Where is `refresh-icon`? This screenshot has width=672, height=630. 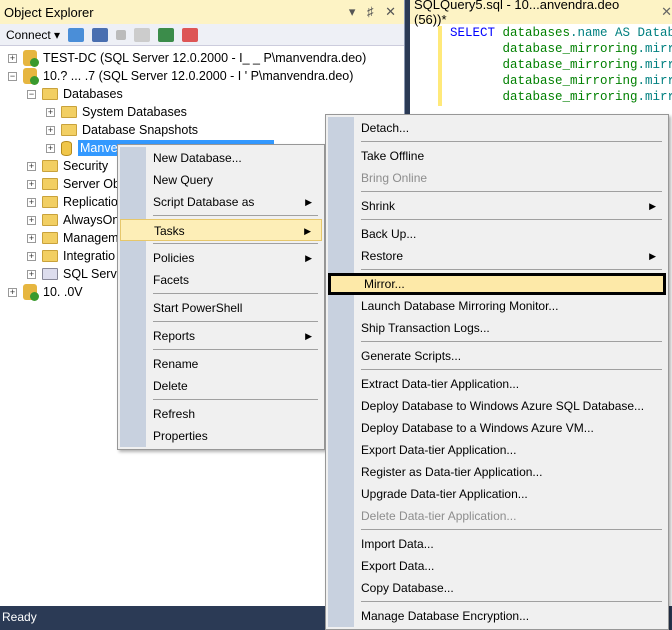
refresh-icon is located at coordinates (166, 34).